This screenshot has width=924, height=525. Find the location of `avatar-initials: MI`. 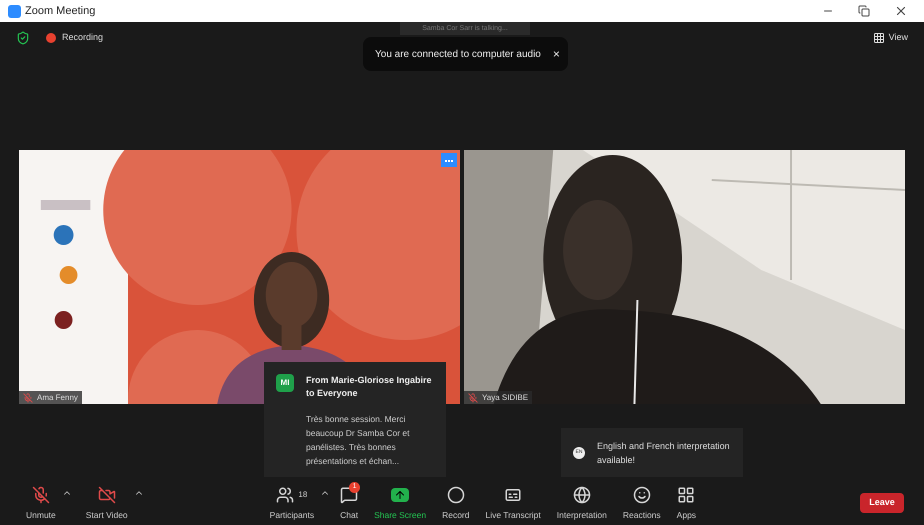

avatar-initials: MI is located at coordinates (285, 383).